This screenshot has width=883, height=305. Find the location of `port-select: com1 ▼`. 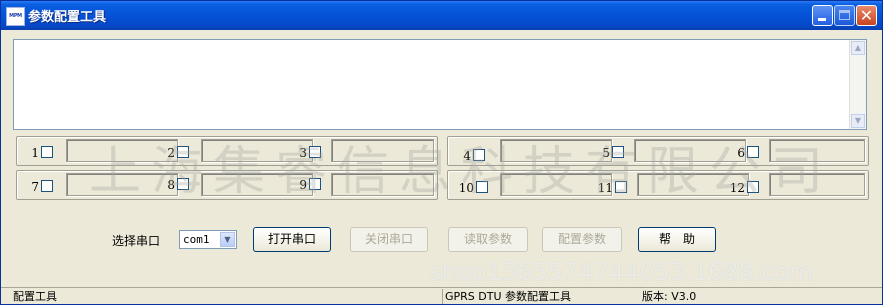

port-select: com1 ▼ is located at coordinates (208, 239).